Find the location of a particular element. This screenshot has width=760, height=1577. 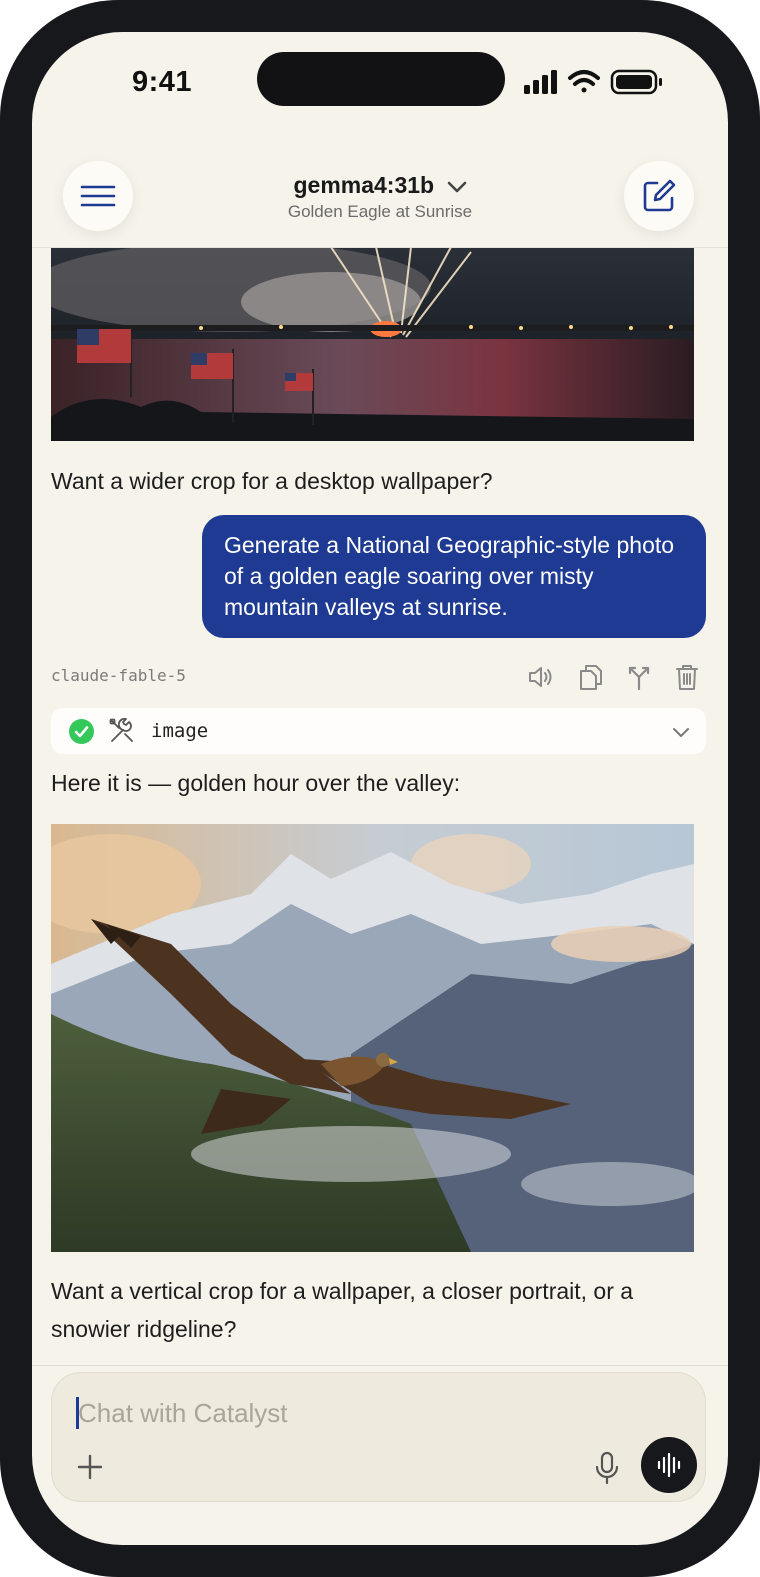

branch-icon is located at coordinates (639, 677).